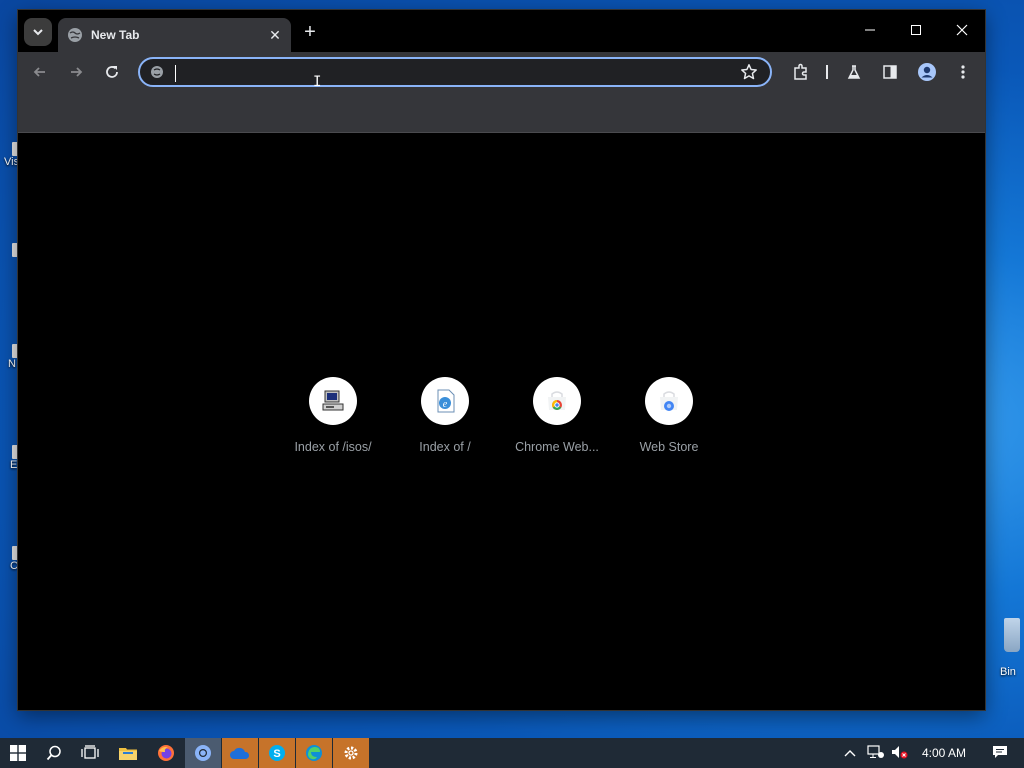 The image size is (1024, 768). I want to click on reload-icon, so click(112, 72).